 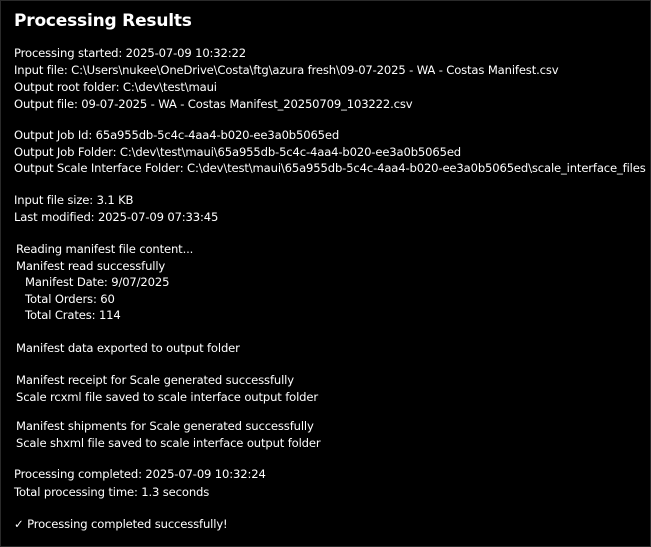 I want to click on success-message: ✓ Processing completed successfully!, so click(x=121, y=524).